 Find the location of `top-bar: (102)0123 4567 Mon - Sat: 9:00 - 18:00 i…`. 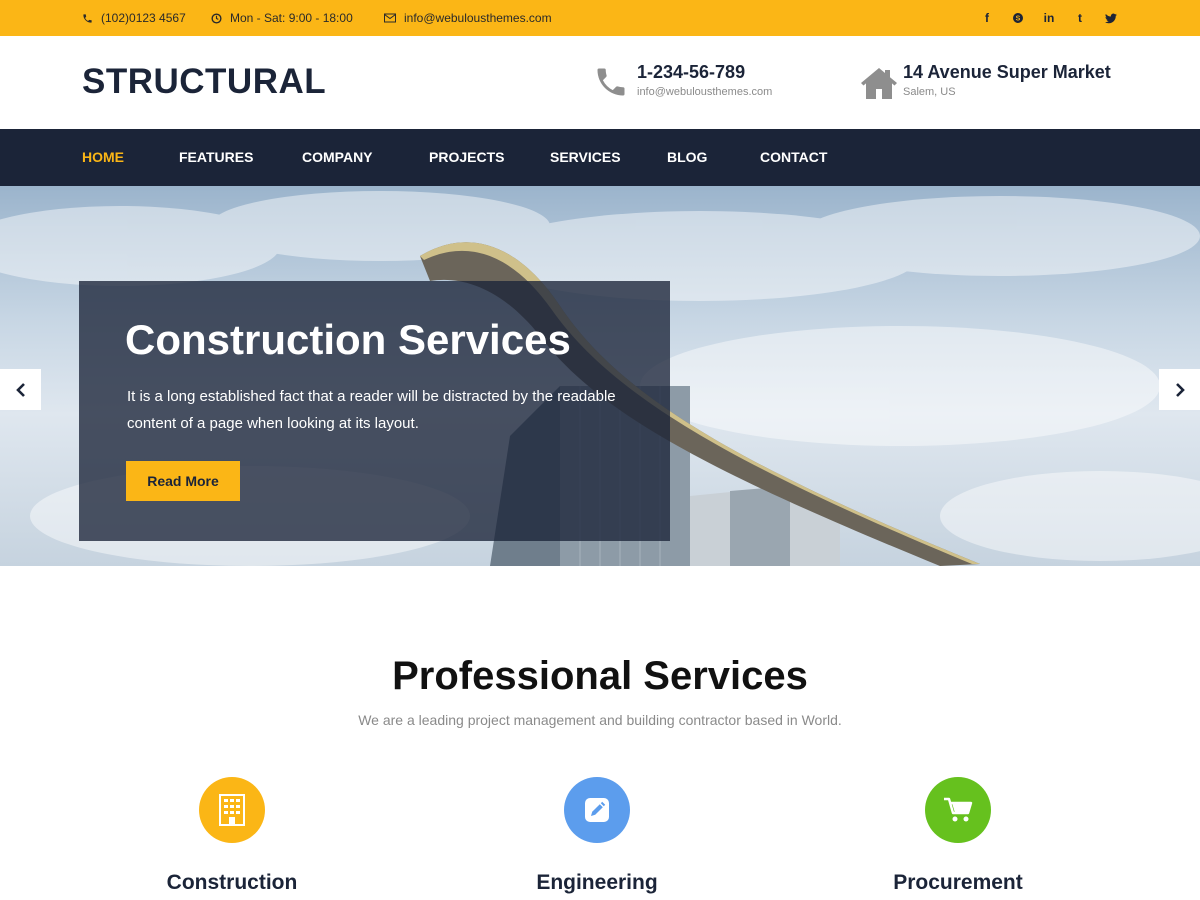

top-bar: (102)0123 4567 Mon - Sat: 9:00 - 18:00 i… is located at coordinates (600, 18).